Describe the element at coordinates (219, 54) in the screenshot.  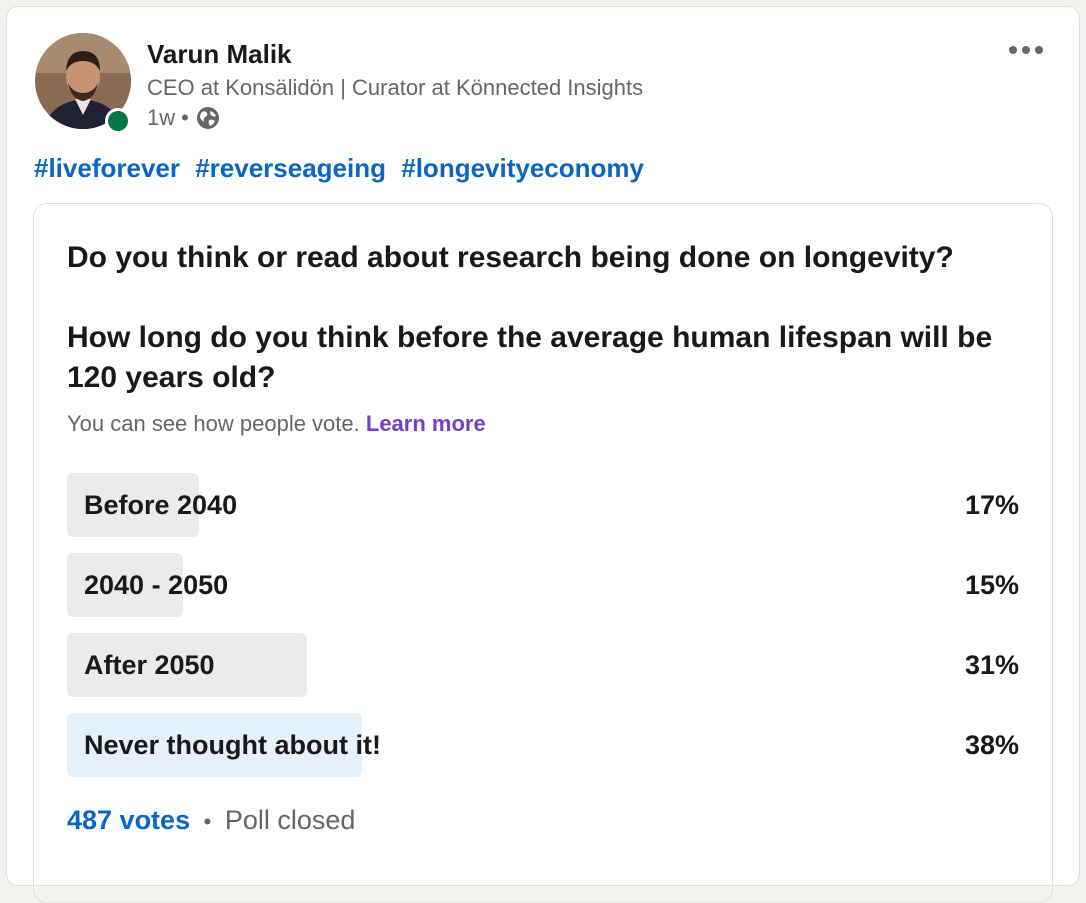
I see `author-name: Varun Malik` at that location.